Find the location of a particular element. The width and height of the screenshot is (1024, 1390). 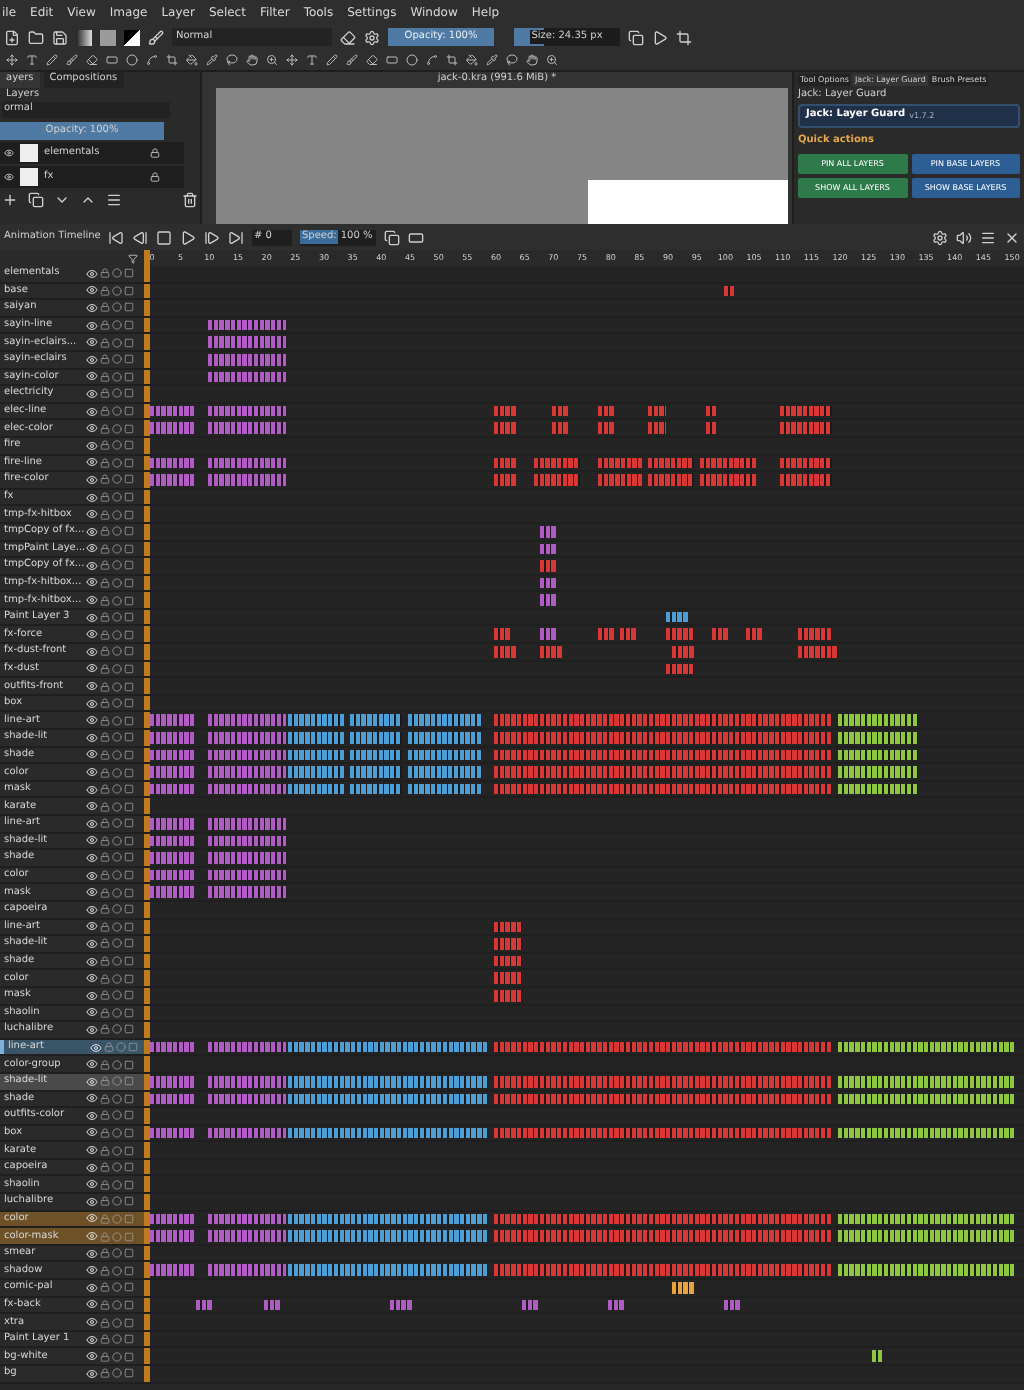

color-swatch is located at coordinates (132, 37).